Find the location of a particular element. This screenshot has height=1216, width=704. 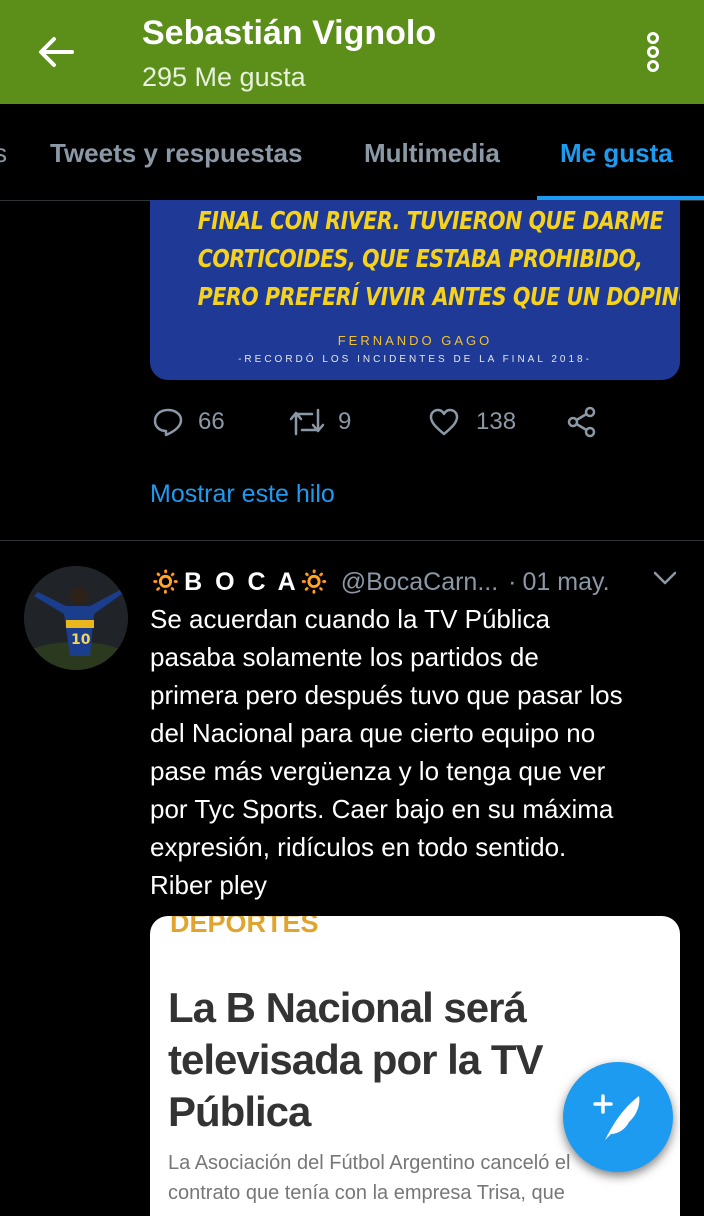

tweet-text-line: del Nacional para que cierto equipo no is located at coordinates (373, 733).